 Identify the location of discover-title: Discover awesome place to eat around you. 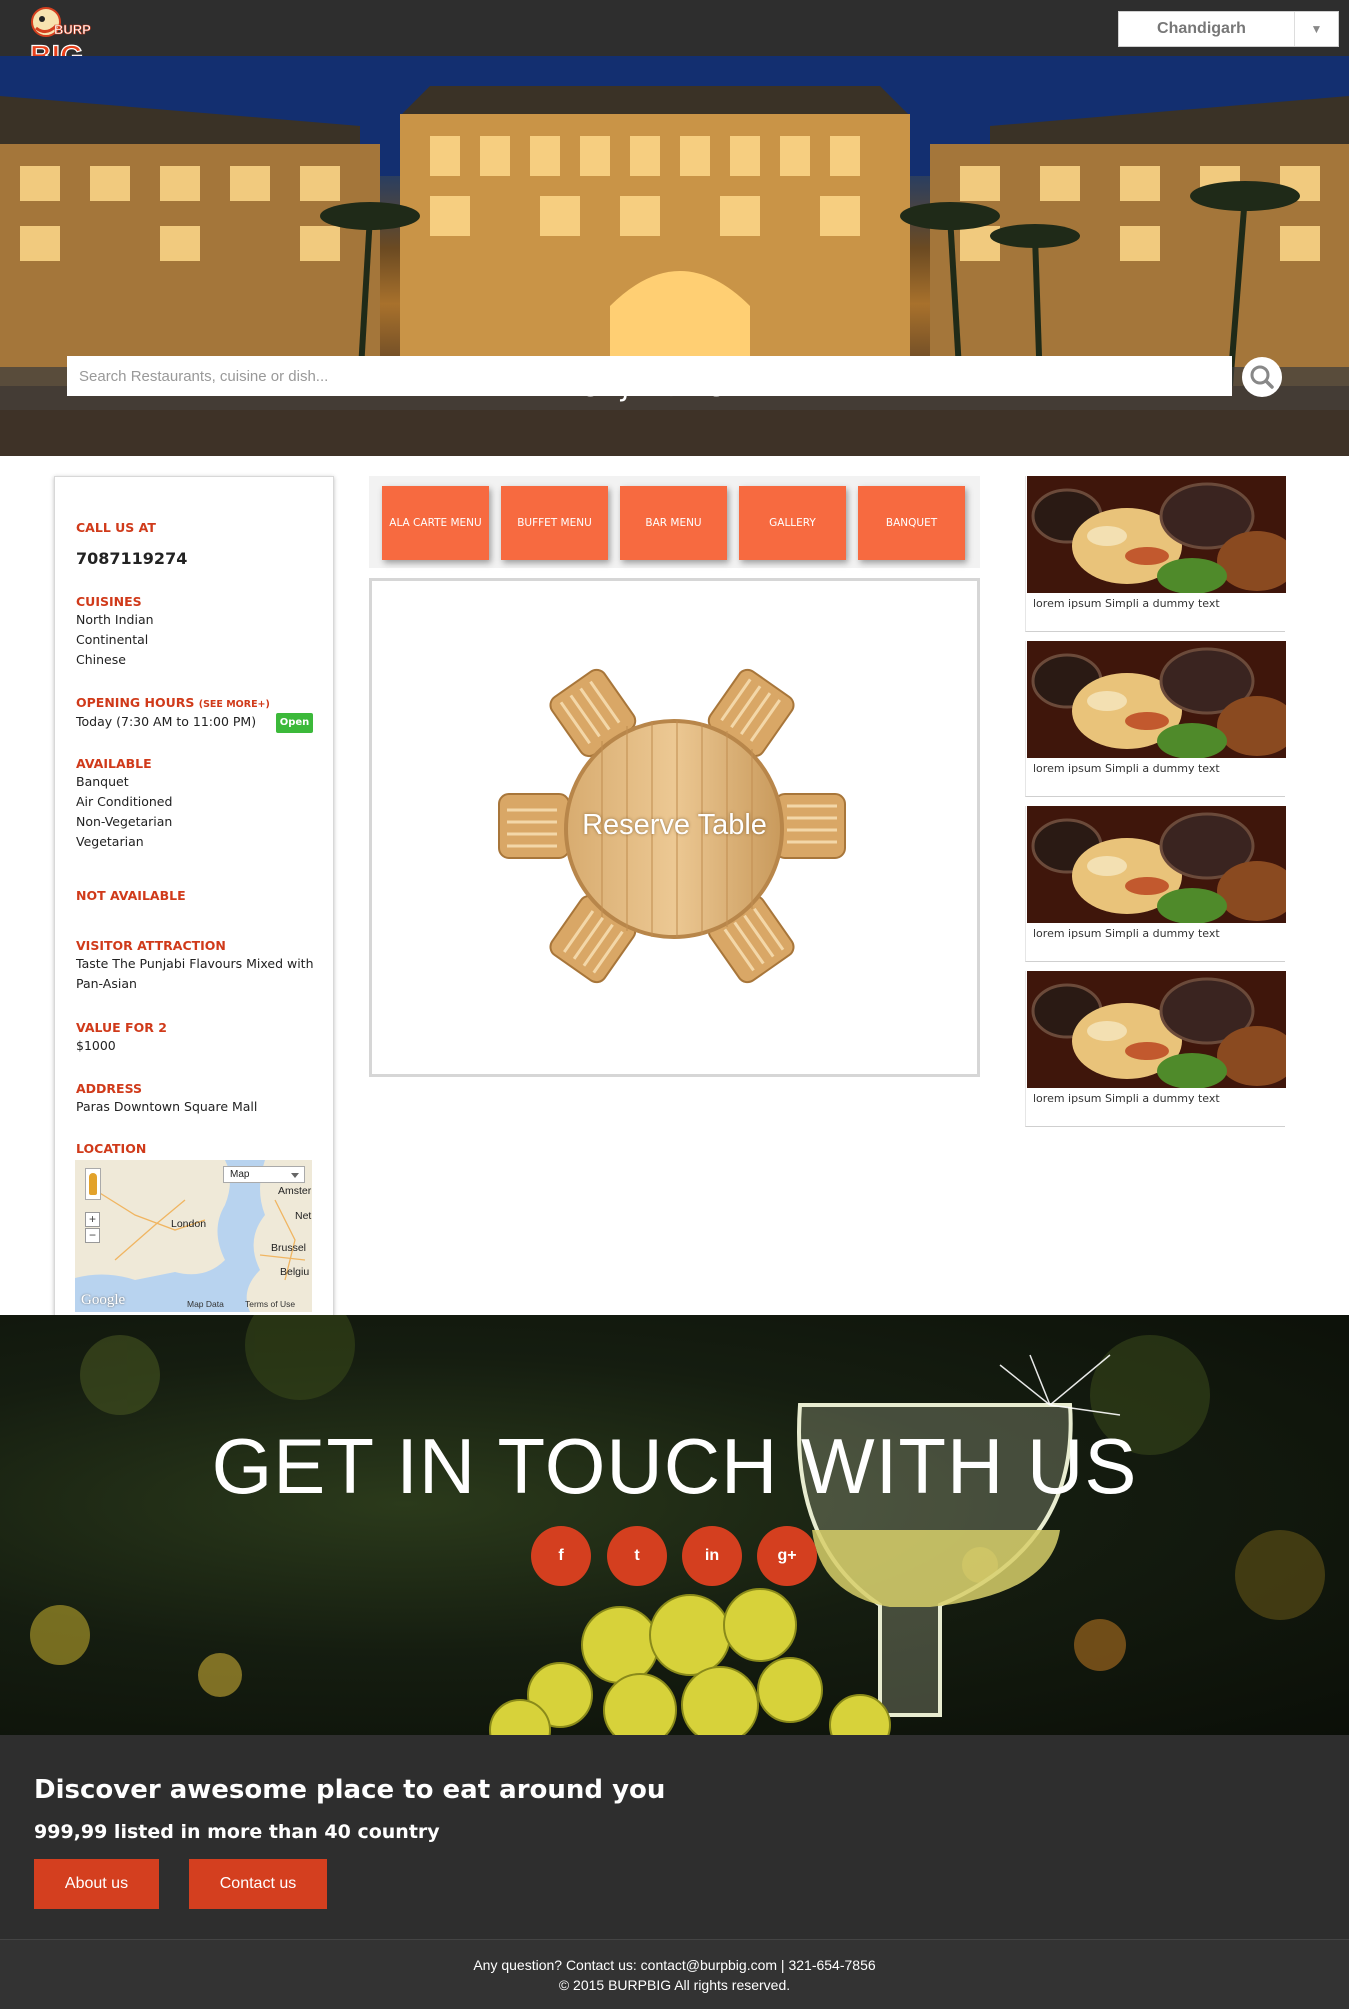
(350, 1790).